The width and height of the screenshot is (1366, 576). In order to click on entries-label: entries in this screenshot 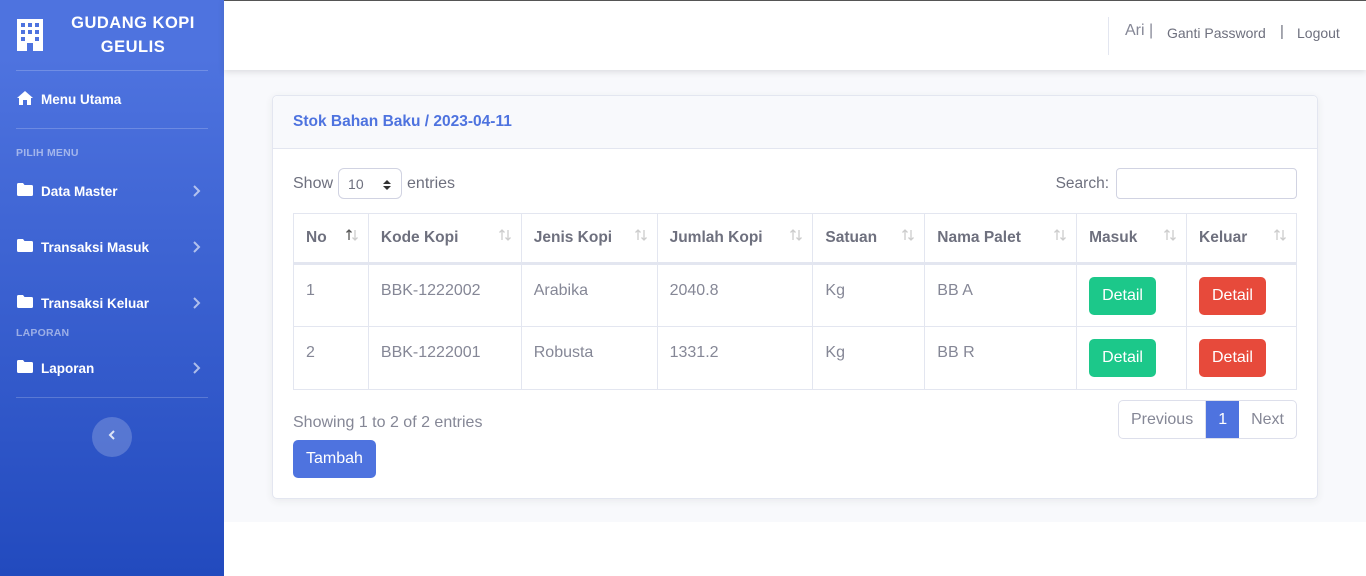, I will do `click(431, 183)`.